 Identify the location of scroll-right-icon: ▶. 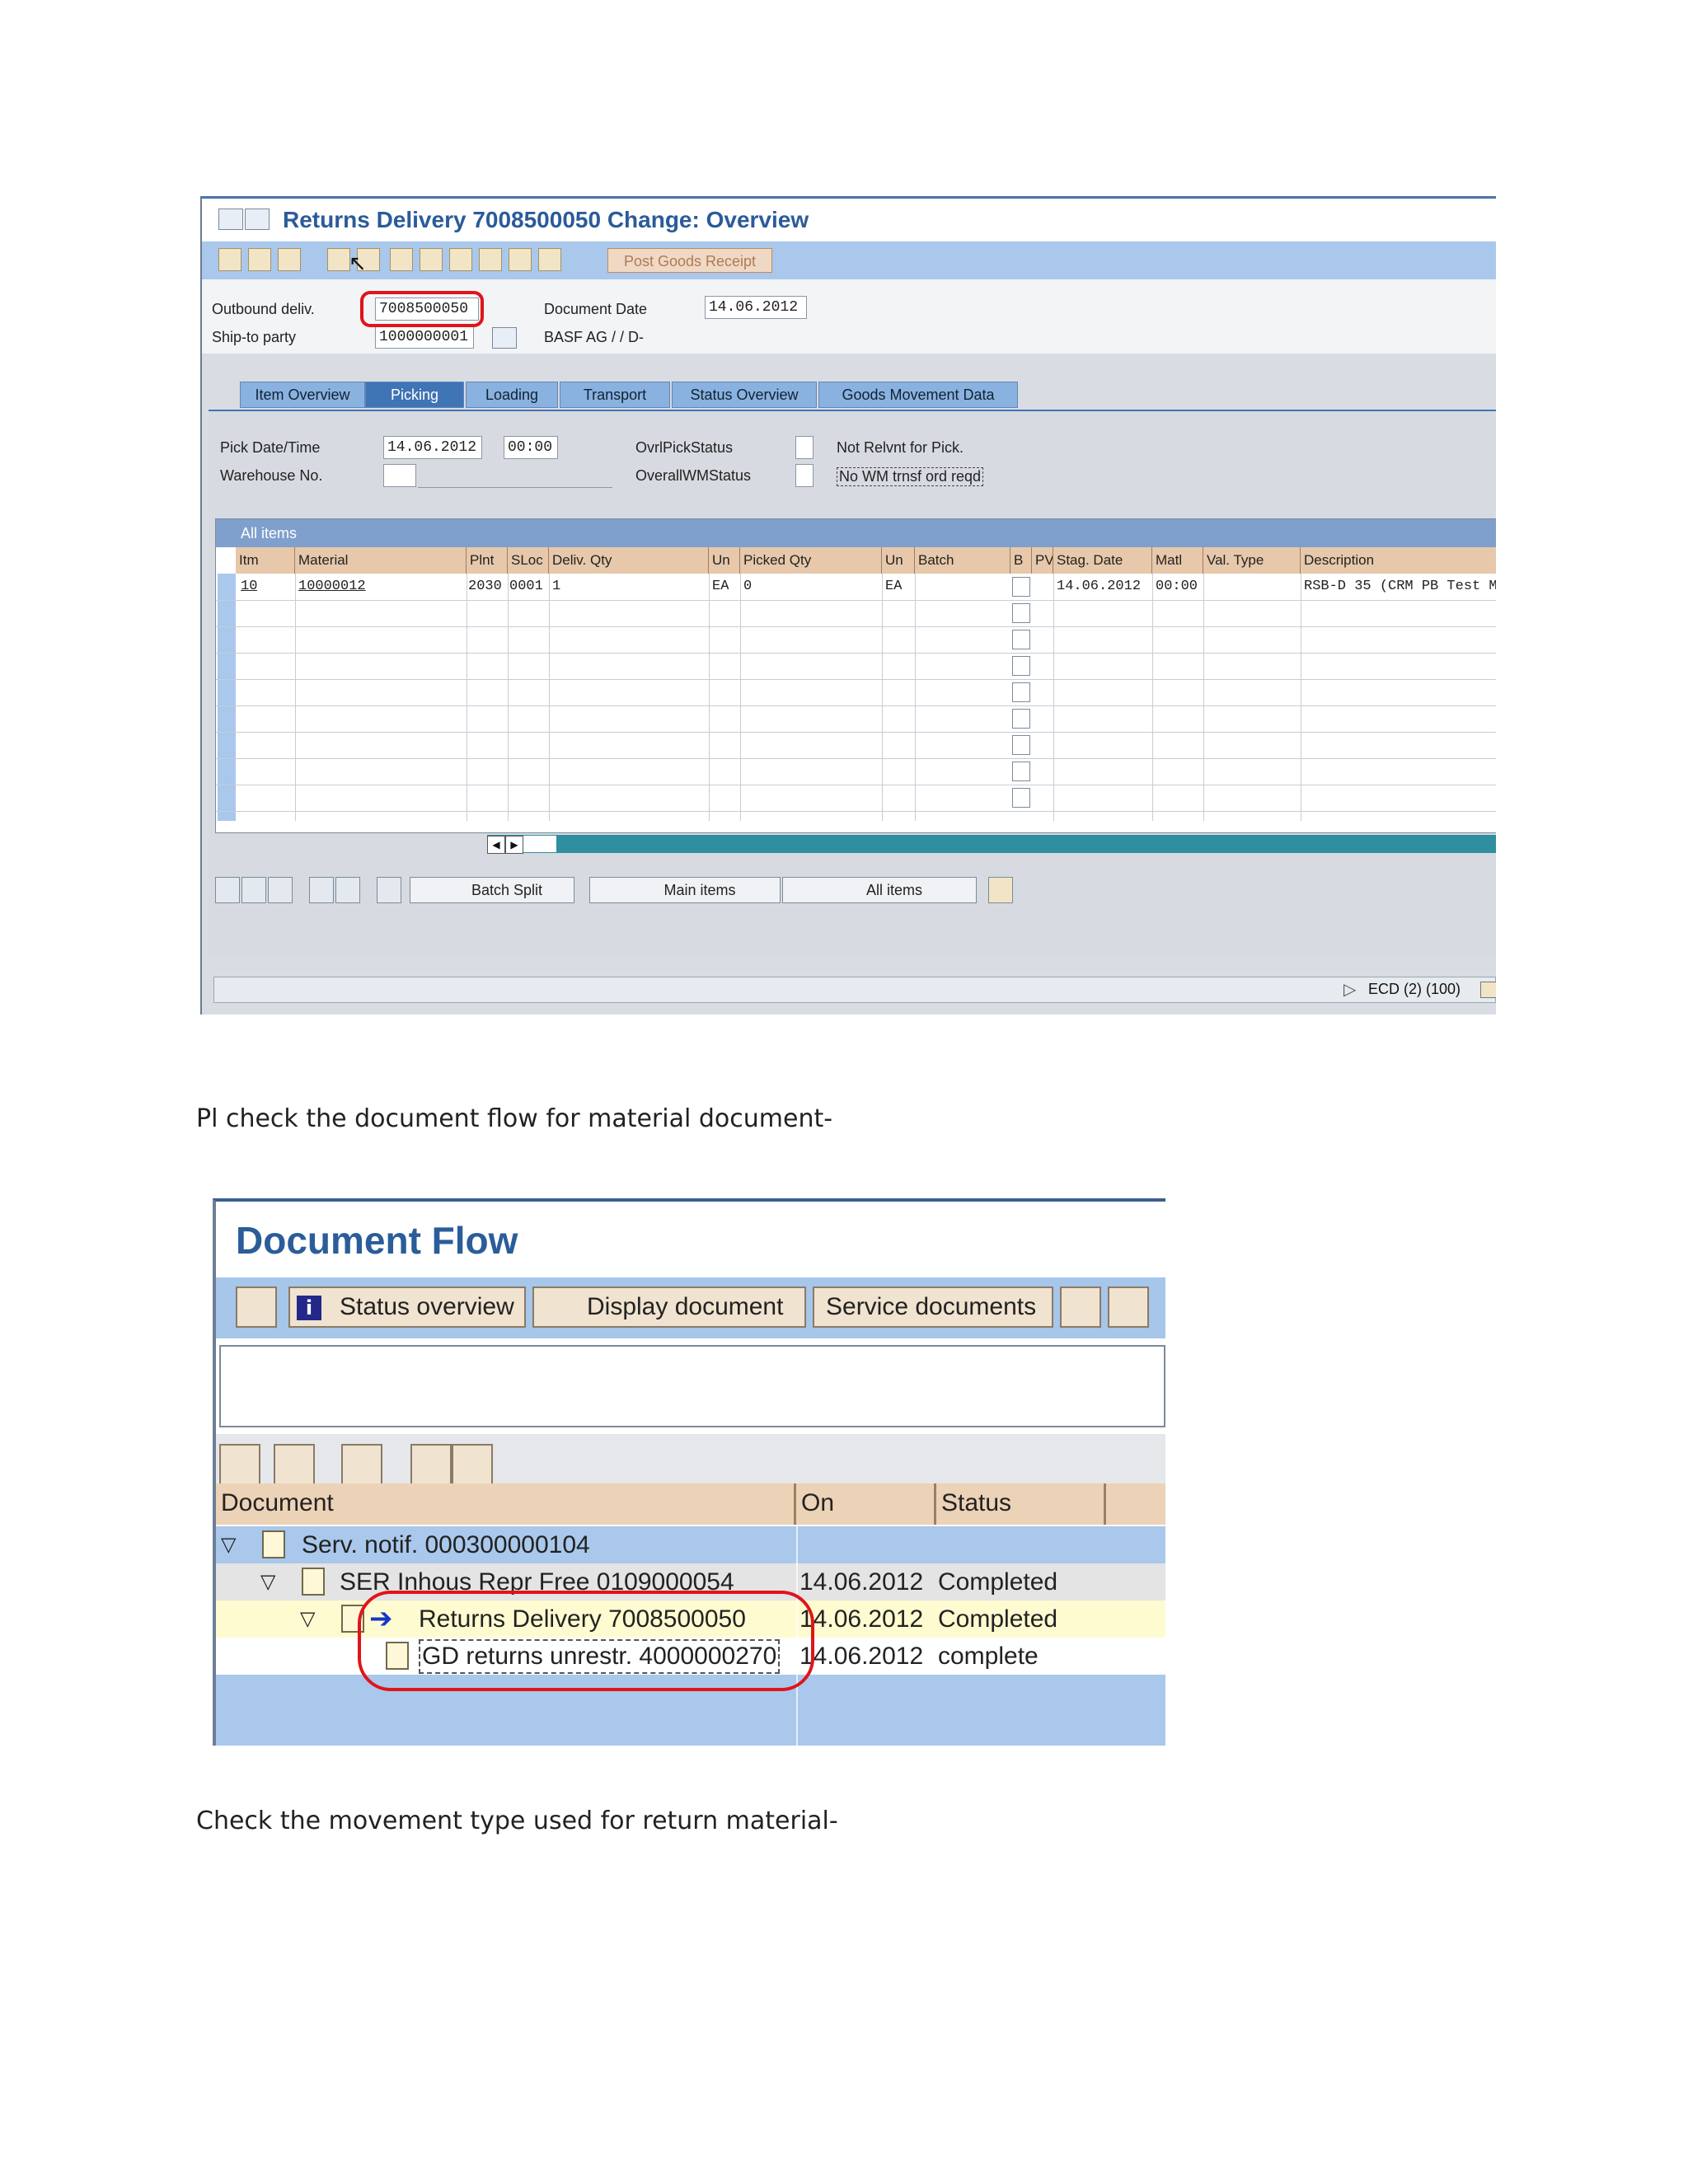
(514, 845).